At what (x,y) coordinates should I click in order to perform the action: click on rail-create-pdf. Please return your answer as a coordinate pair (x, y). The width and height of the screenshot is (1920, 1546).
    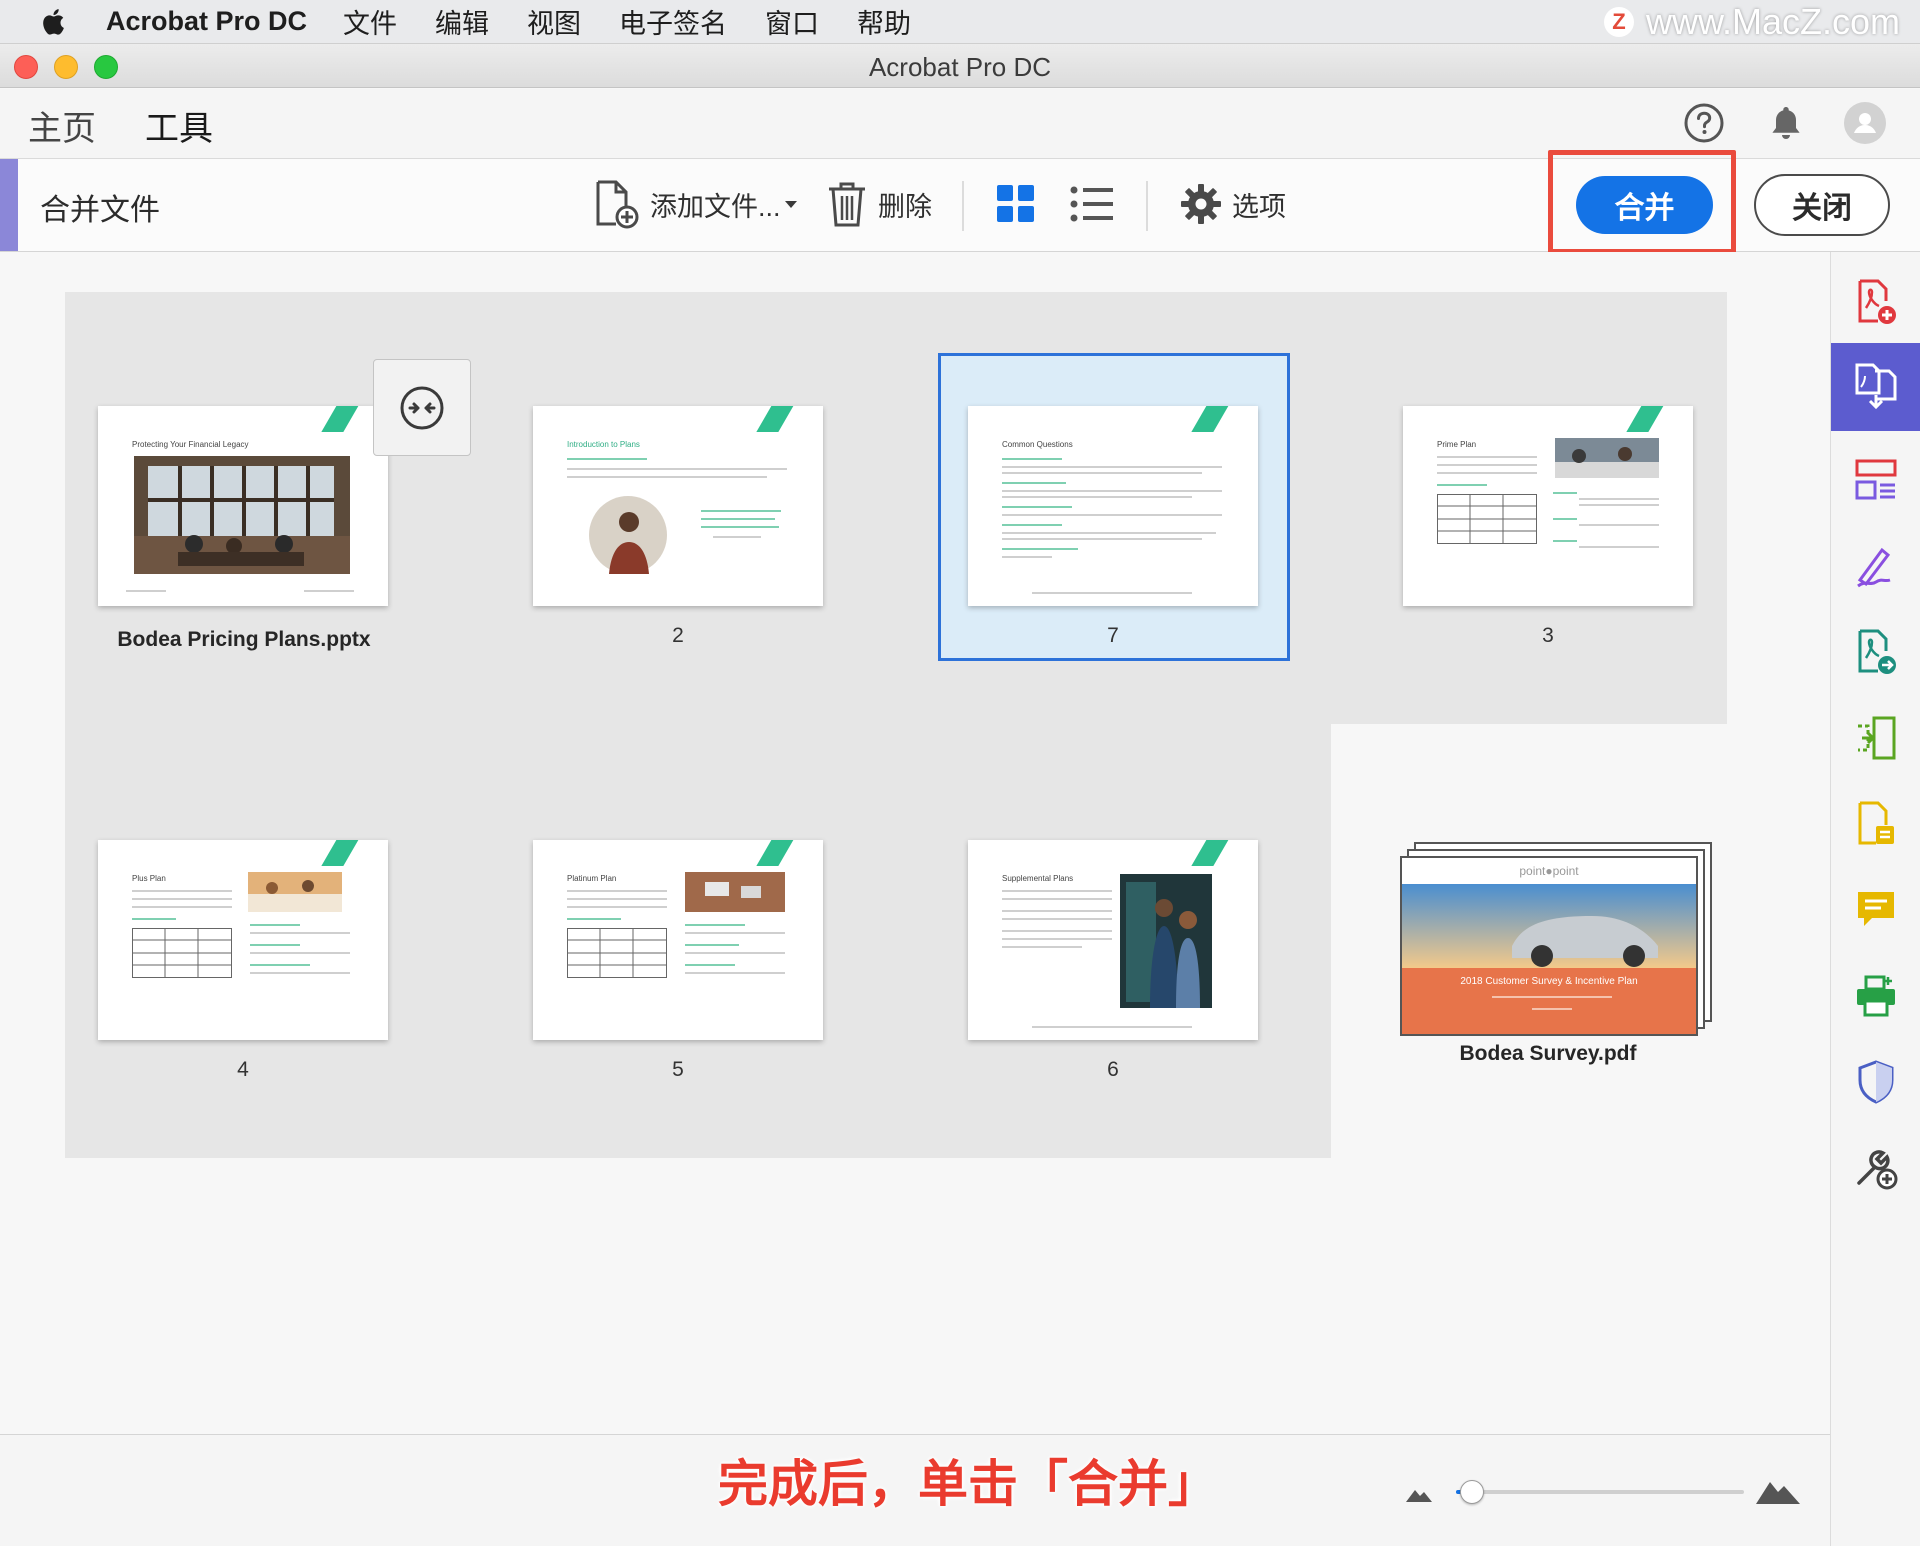
    Looking at the image, I should click on (1875, 302).